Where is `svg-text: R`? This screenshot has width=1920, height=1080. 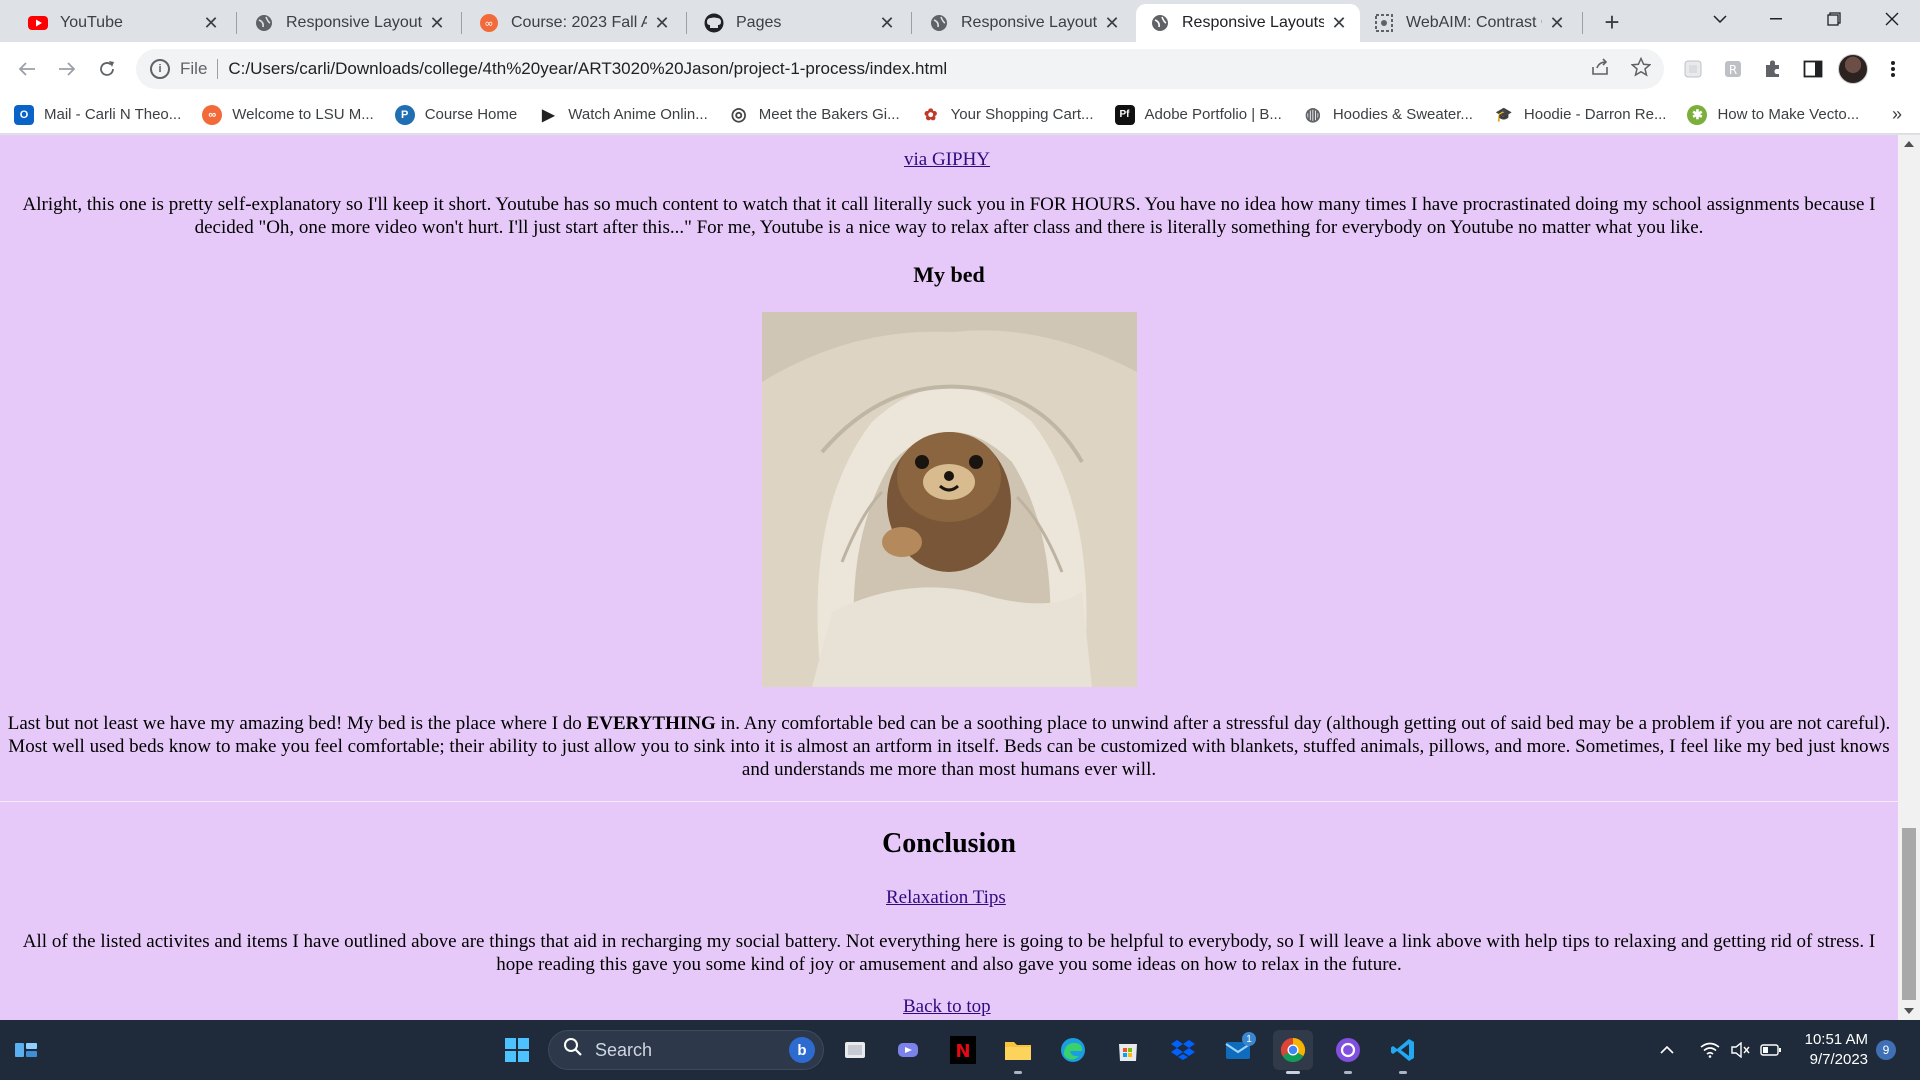 svg-text: R is located at coordinates (1733, 70).